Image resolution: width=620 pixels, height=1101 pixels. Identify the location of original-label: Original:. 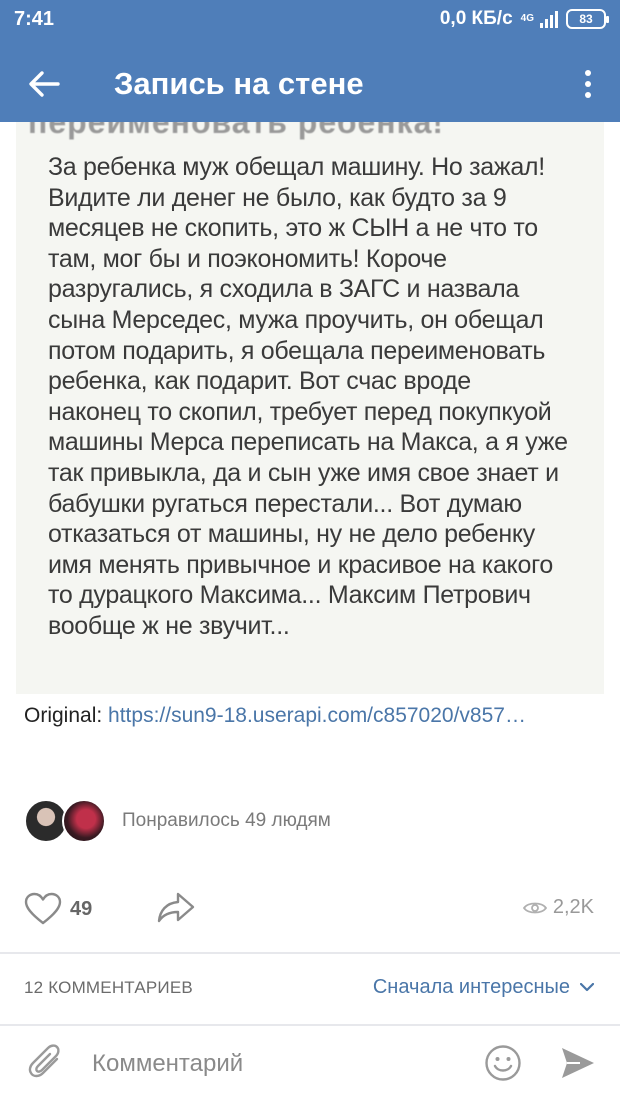
(63, 715).